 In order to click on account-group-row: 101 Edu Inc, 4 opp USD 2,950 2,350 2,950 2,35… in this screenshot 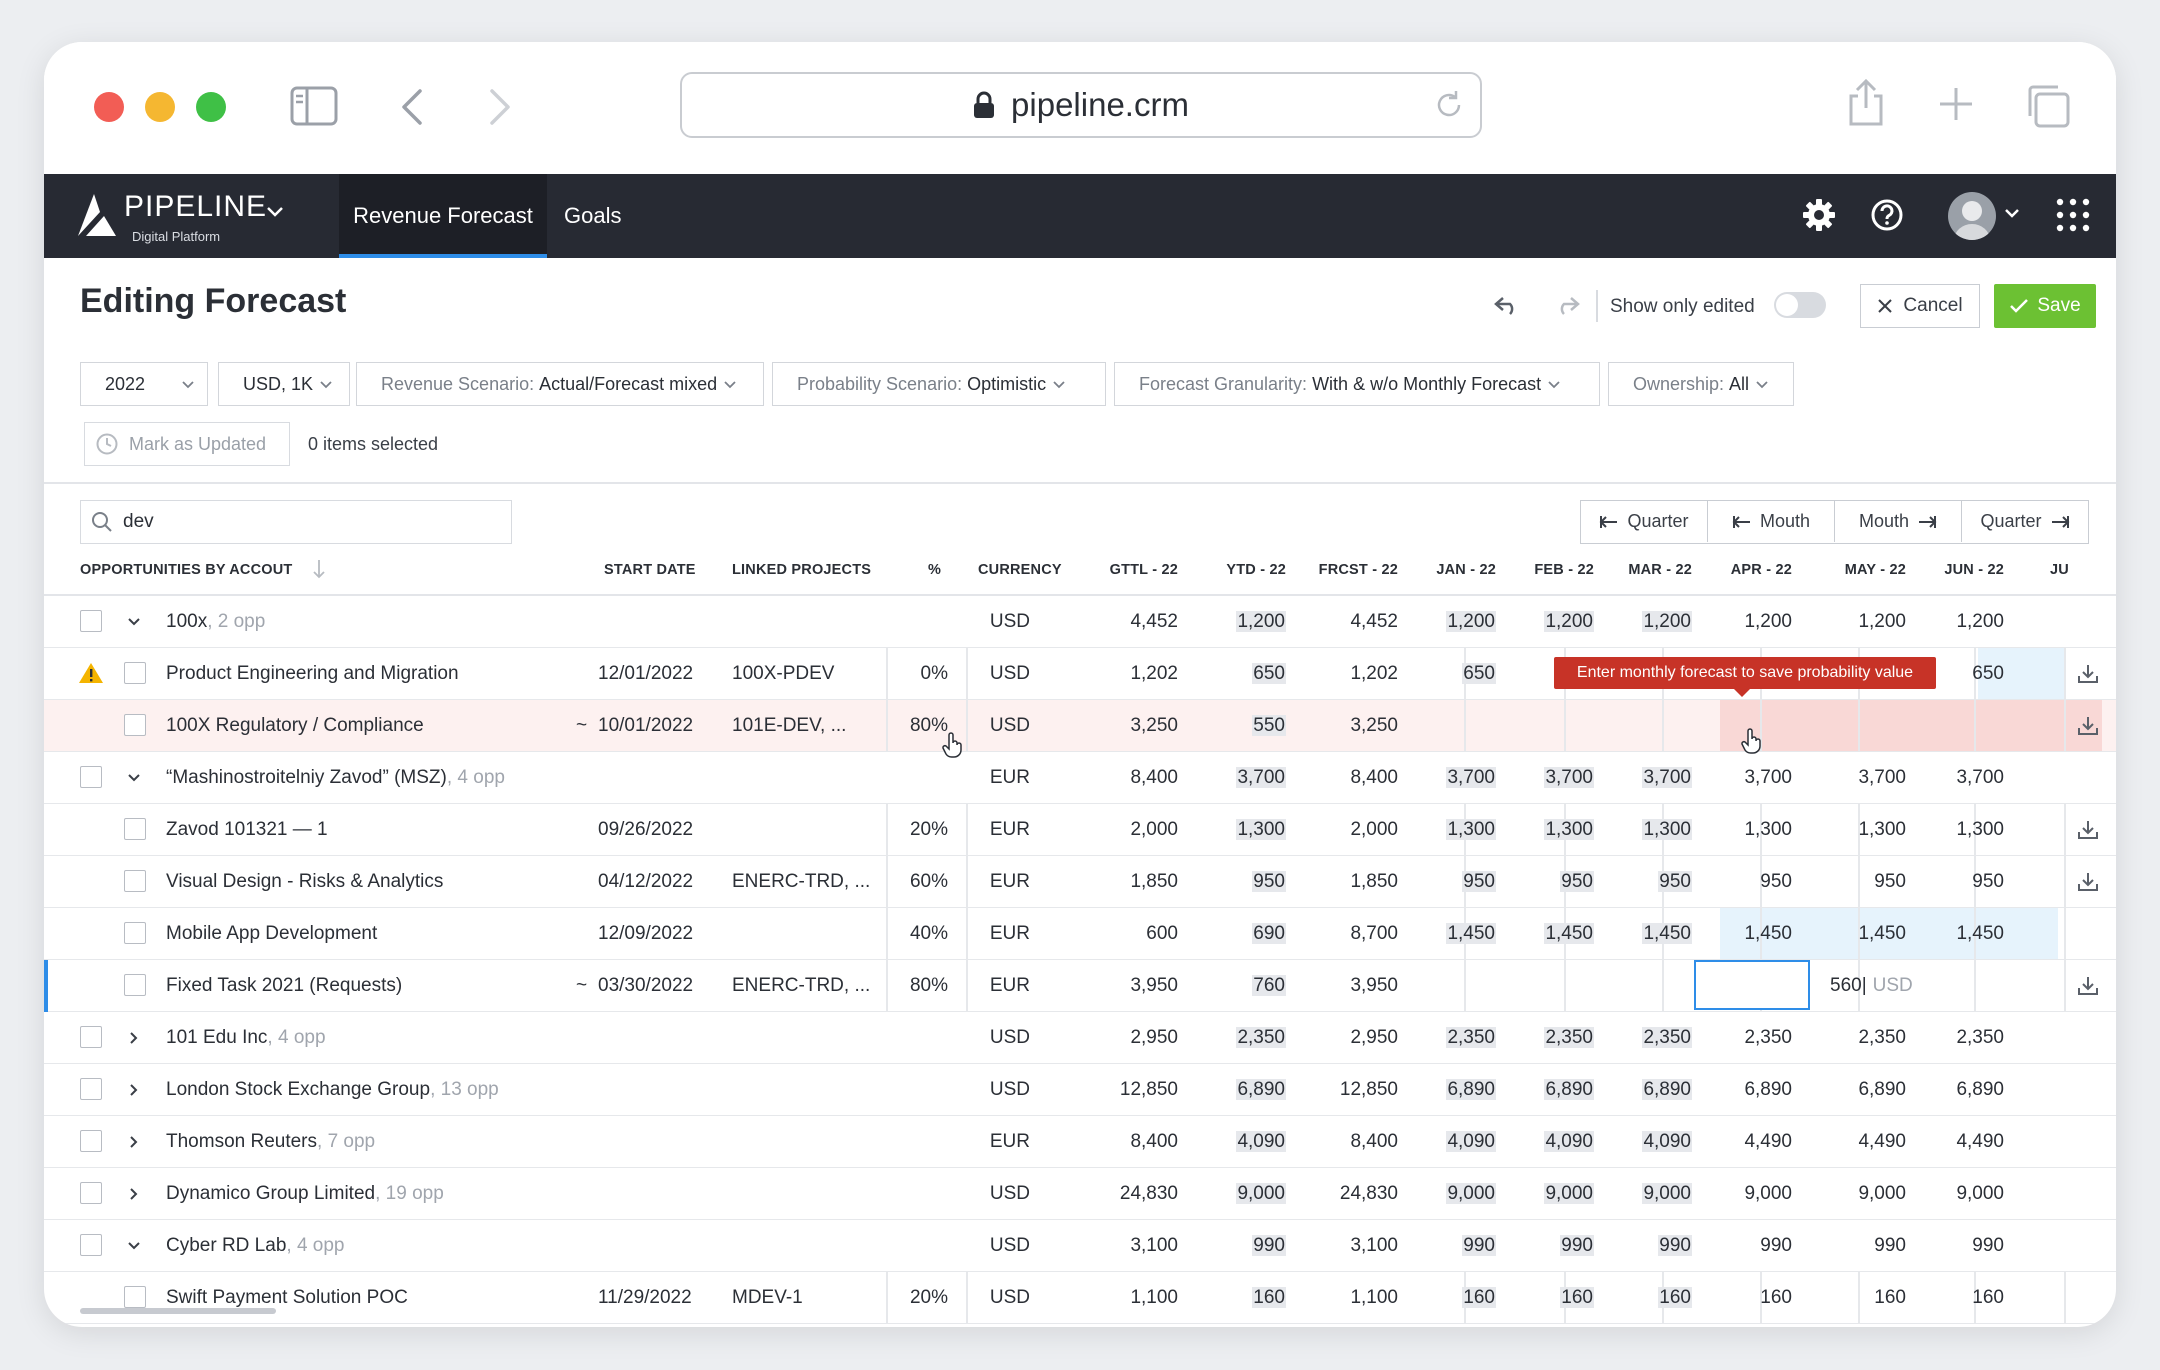, I will do `click(1080, 1038)`.